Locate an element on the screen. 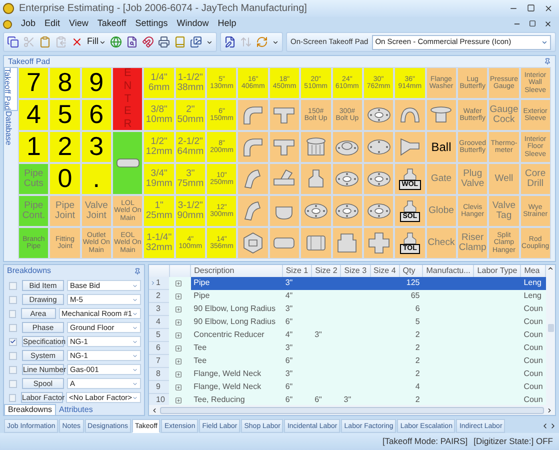 The width and height of the screenshot is (559, 450). keypad-key: 7 is located at coordinates (33, 83).